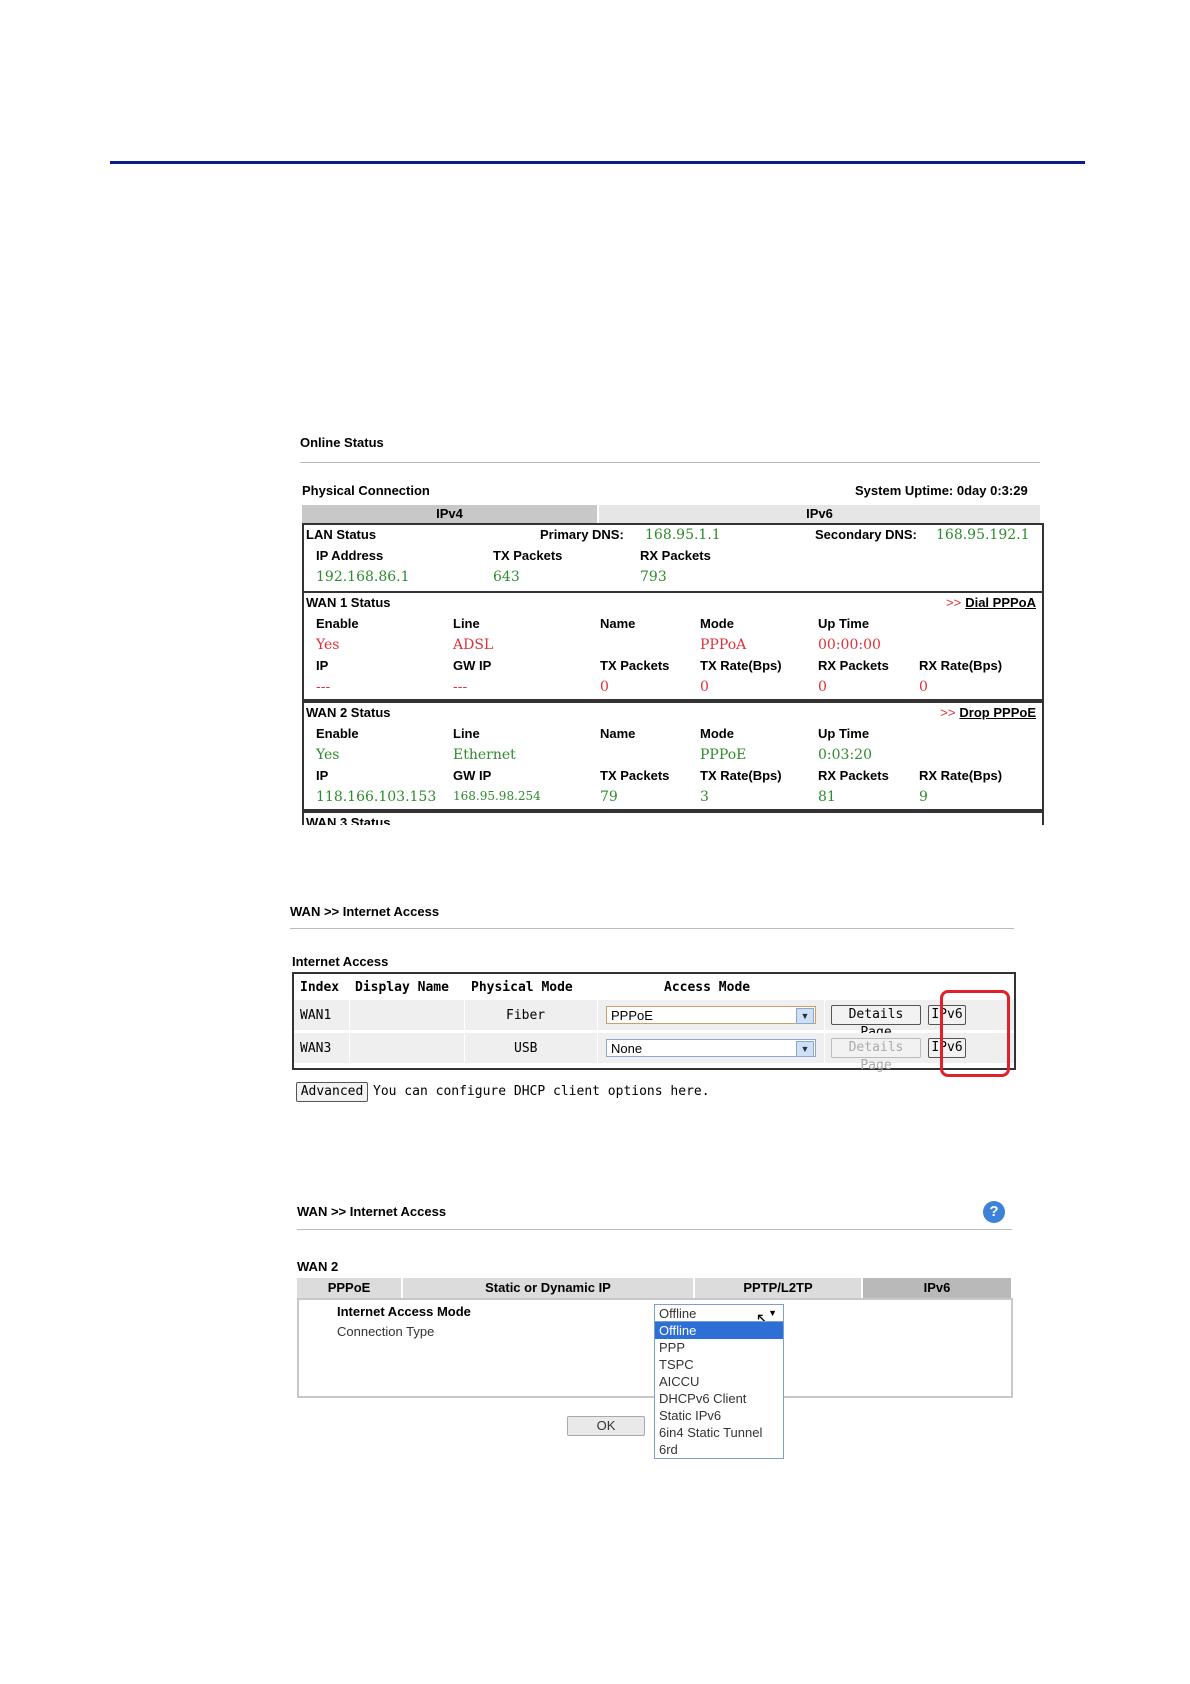 Image resolution: width=1190 pixels, height=1684 pixels. I want to click on physical-connection-title: Physical Connection, so click(366, 490).